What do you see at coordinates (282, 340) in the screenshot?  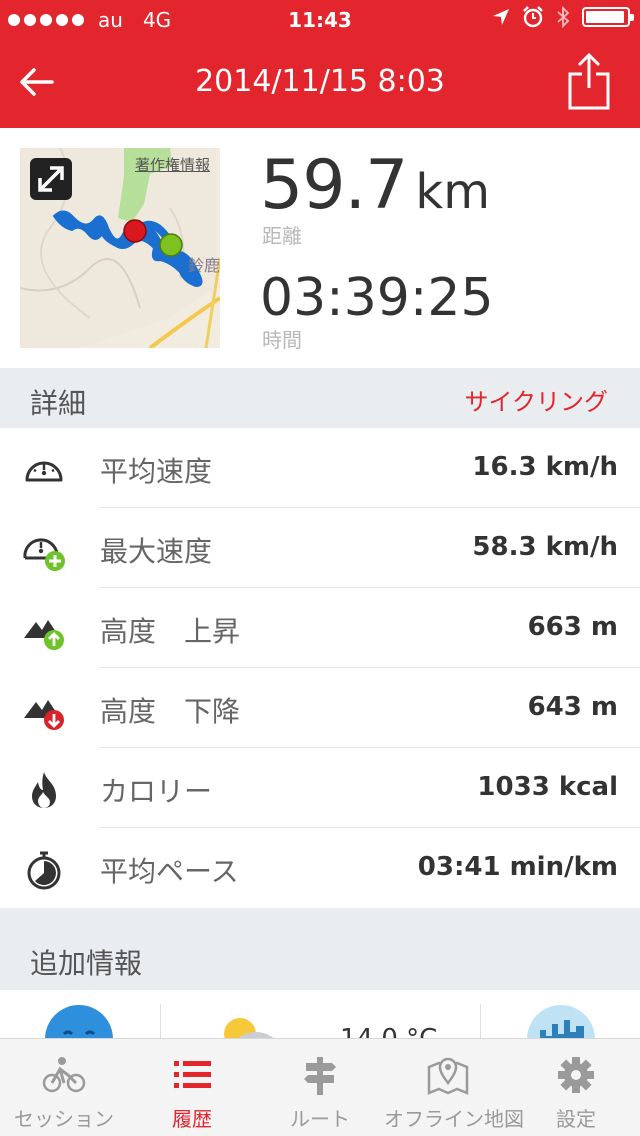 I see `duration-label: 時間` at bounding box center [282, 340].